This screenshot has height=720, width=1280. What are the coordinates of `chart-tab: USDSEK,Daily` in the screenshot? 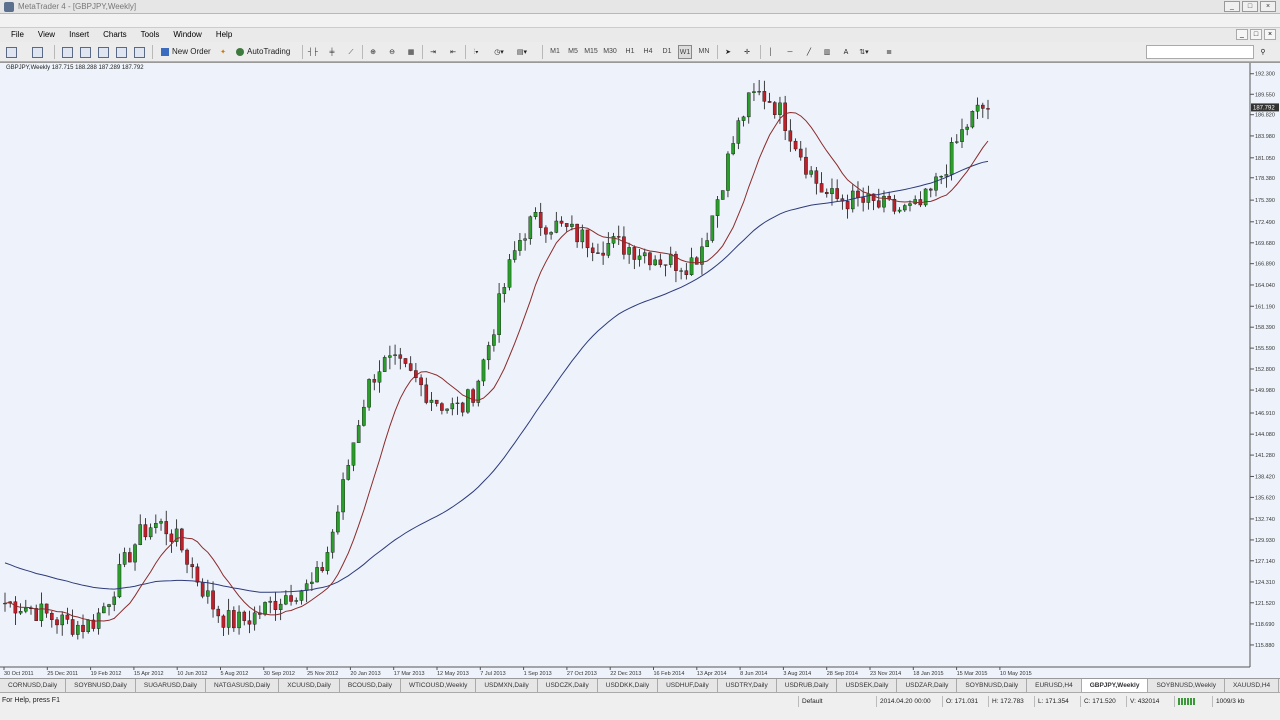 It's located at (867, 685).